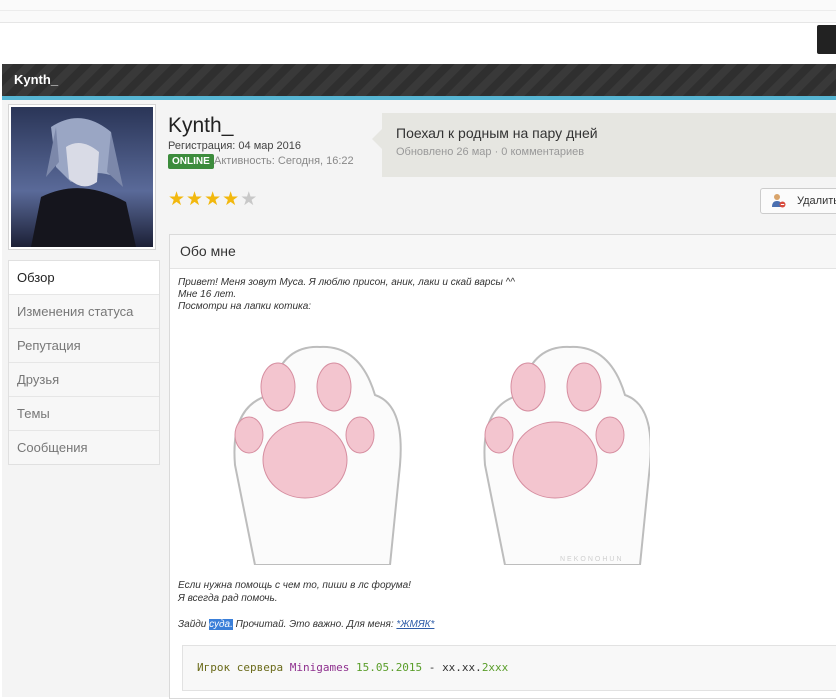  I want to click on tab-topics: Темы, so click(84, 414).